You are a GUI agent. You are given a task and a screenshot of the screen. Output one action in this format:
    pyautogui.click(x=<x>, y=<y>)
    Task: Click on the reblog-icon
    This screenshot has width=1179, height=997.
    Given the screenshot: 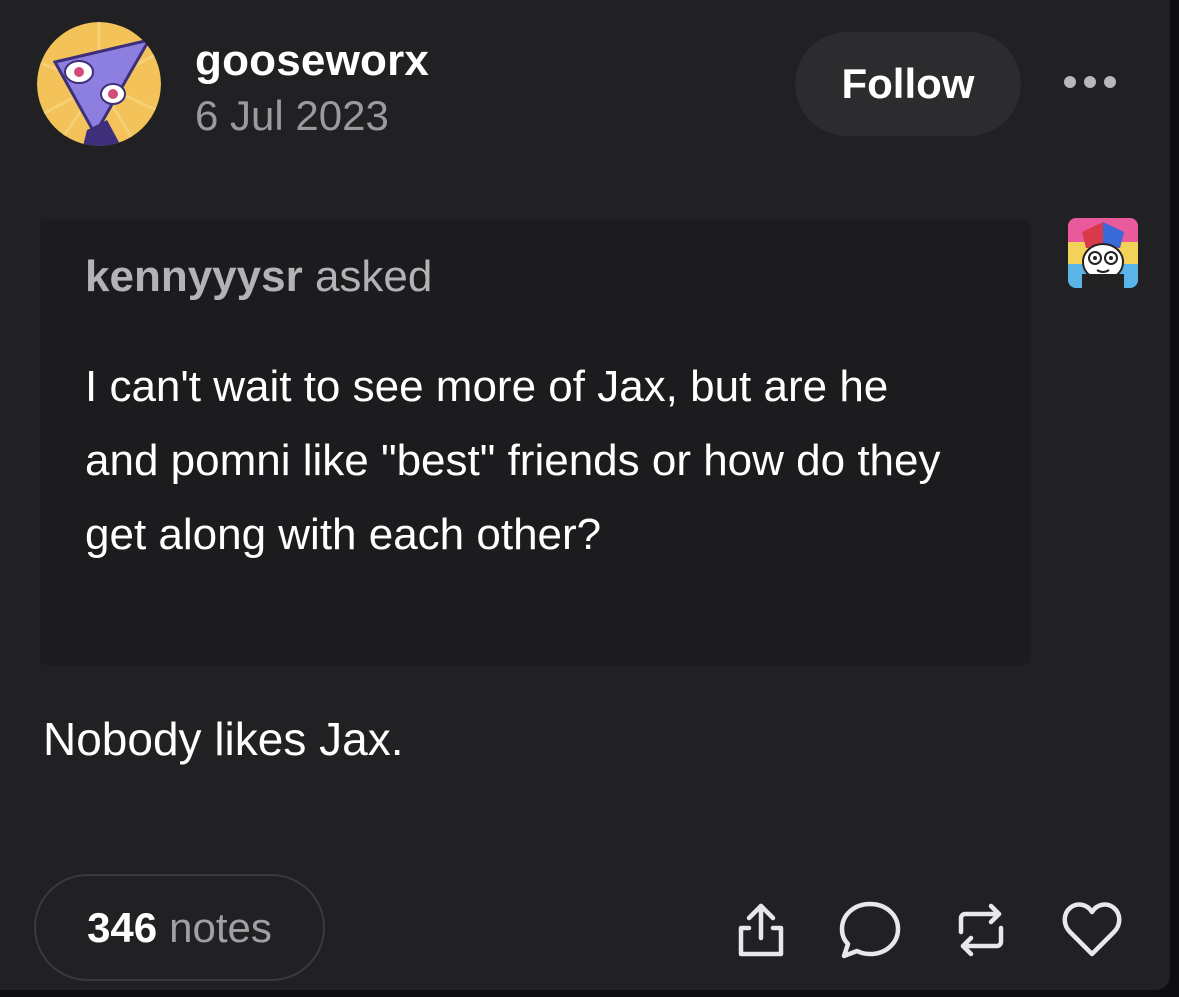 What is the action you would take?
    pyautogui.click(x=981, y=930)
    